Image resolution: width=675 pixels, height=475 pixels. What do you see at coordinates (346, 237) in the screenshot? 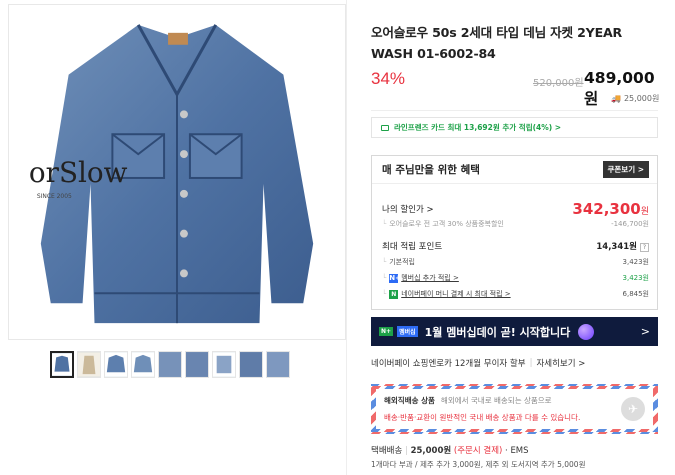
I see `column-divider` at bounding box center [346, 237].